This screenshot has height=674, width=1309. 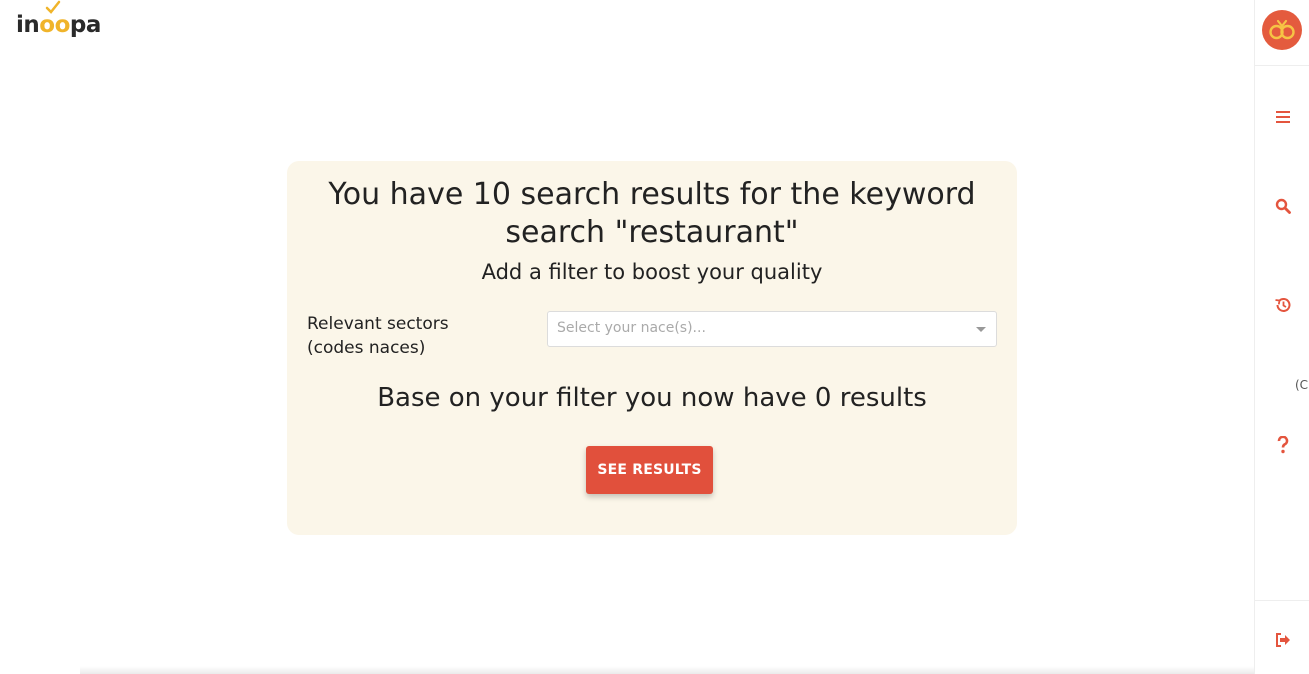 I want to click on brand-logo: in oo pa, so click(x=58, y=19).